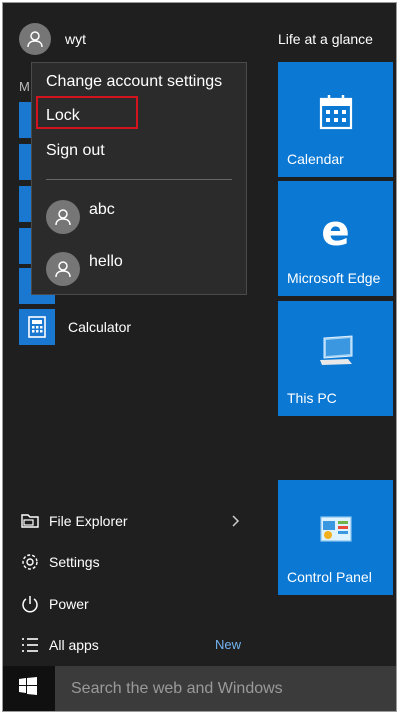 Image resolution: width=400 pixels, height=715 pixels. Describe the element at coordinates (100, 327) in the screenshot. I see `calculator-label: Calculator` at that location.